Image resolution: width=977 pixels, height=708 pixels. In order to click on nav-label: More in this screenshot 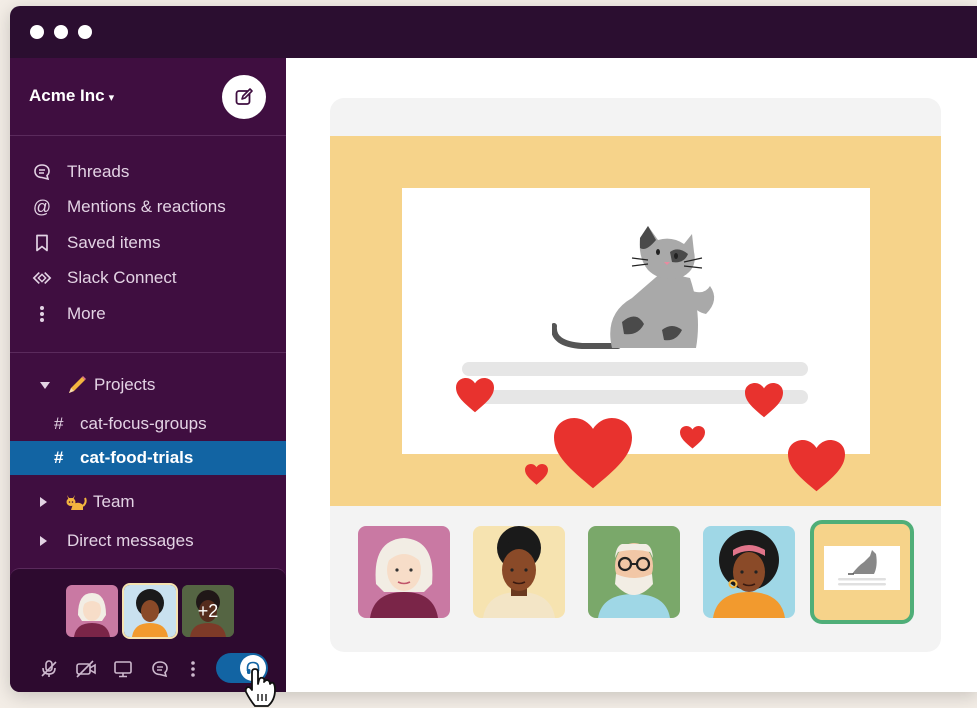, I will do `click(86, 313)`.